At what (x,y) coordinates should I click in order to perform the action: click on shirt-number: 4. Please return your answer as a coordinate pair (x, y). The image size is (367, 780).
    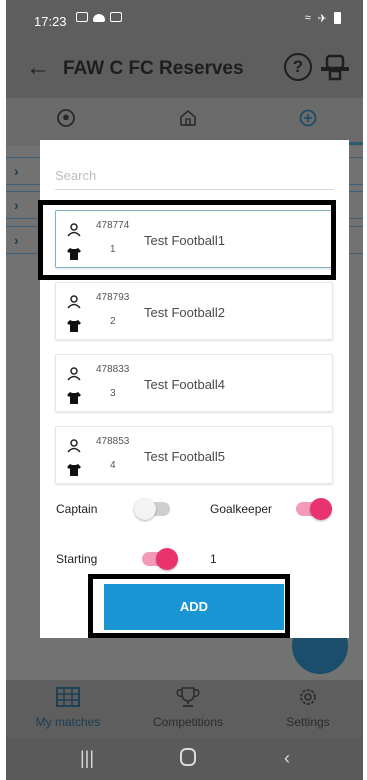
    Looking at the image, I should click on (113, 465).